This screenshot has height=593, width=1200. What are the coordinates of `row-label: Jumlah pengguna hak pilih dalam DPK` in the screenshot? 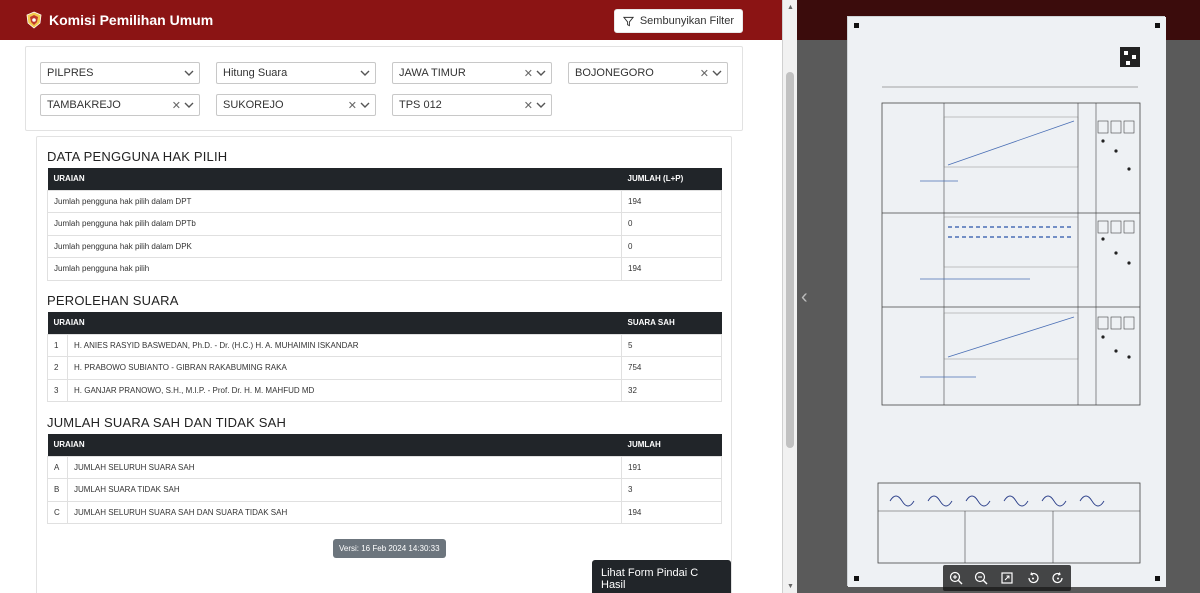 It's located at (334, 246).